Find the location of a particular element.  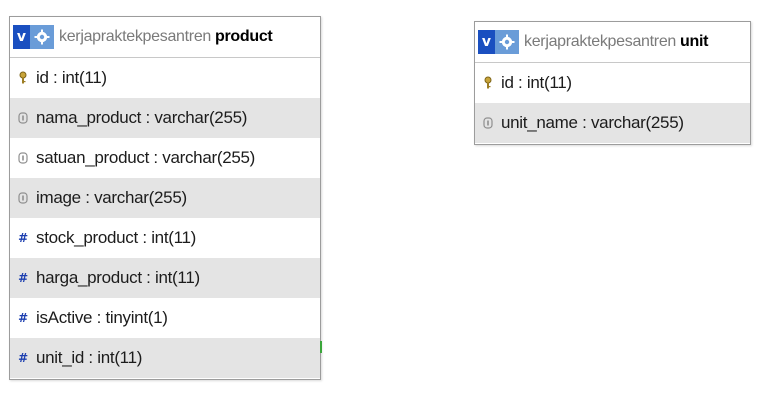

column-label: stock_product : int(11) is located at coordinates (116, 237).